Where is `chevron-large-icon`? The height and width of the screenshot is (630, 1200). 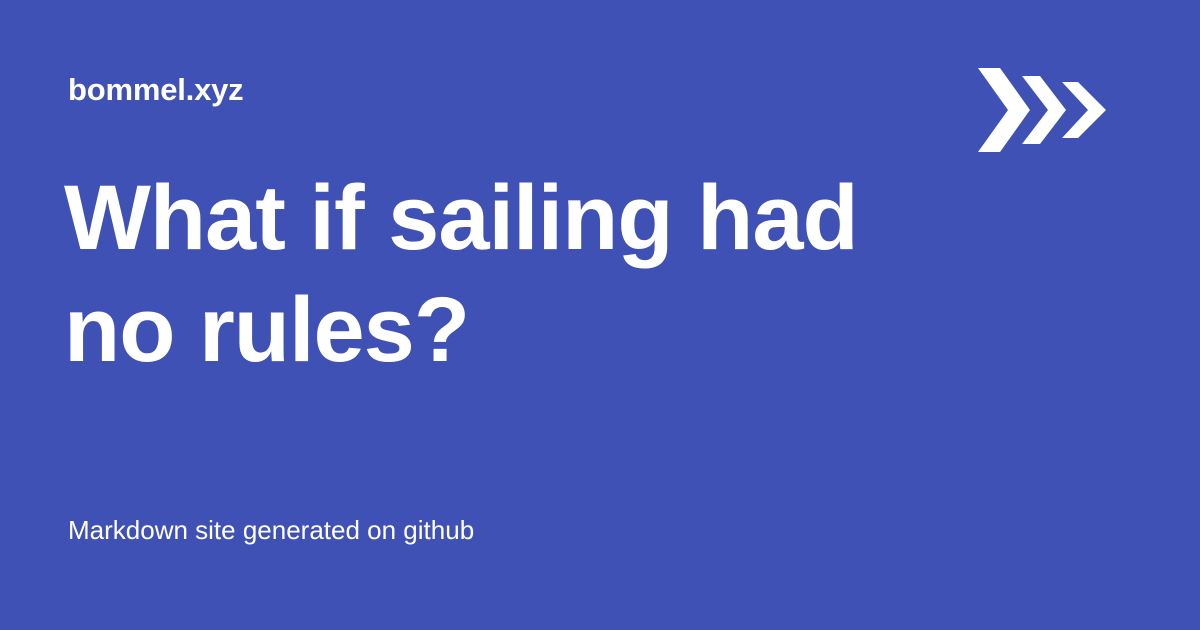
chevron-large-icon is located at coordinates (1004, 110).